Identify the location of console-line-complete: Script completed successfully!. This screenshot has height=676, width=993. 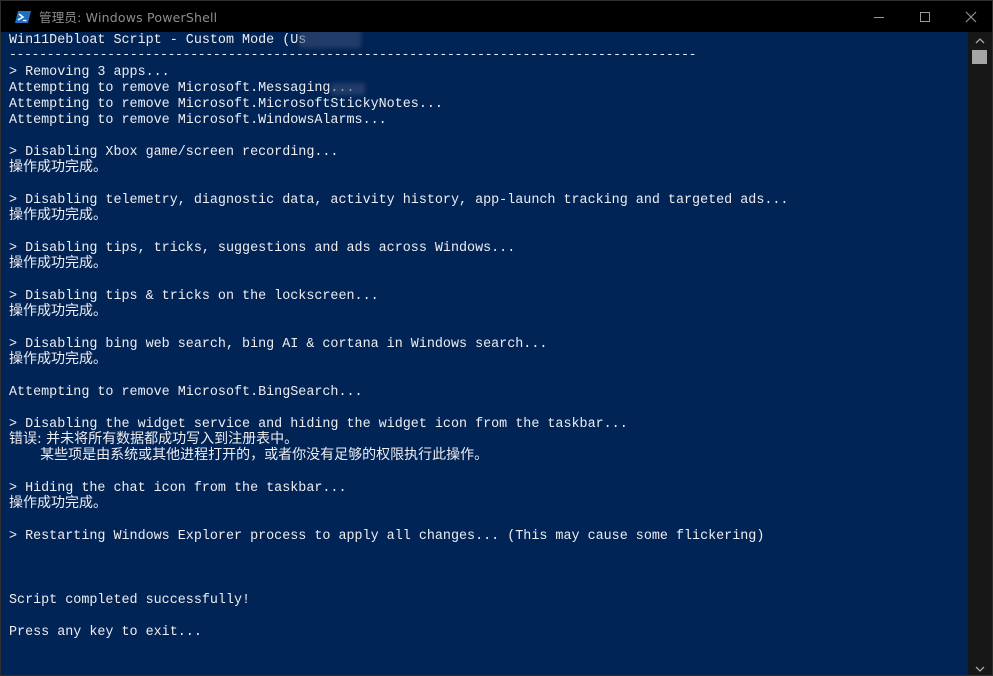
(130, 600).